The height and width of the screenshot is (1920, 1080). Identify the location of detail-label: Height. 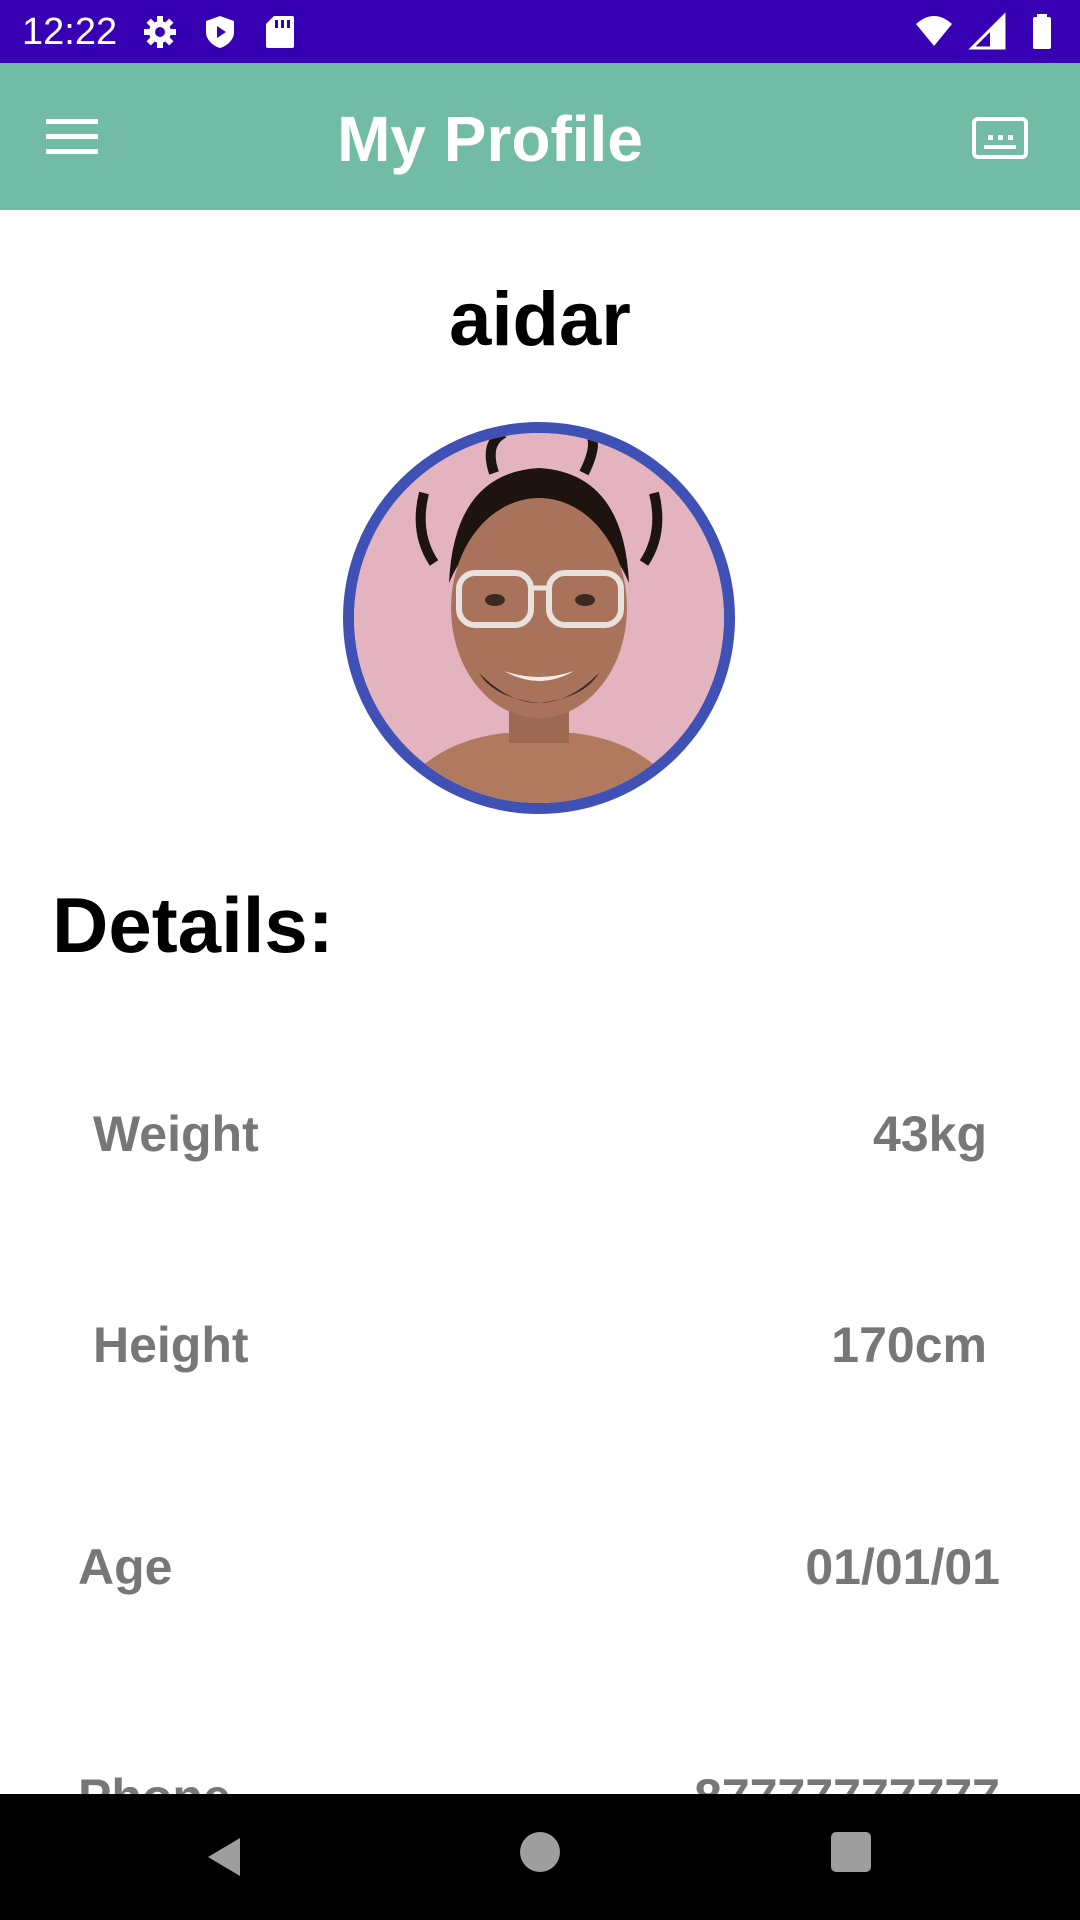
(171, 1345).